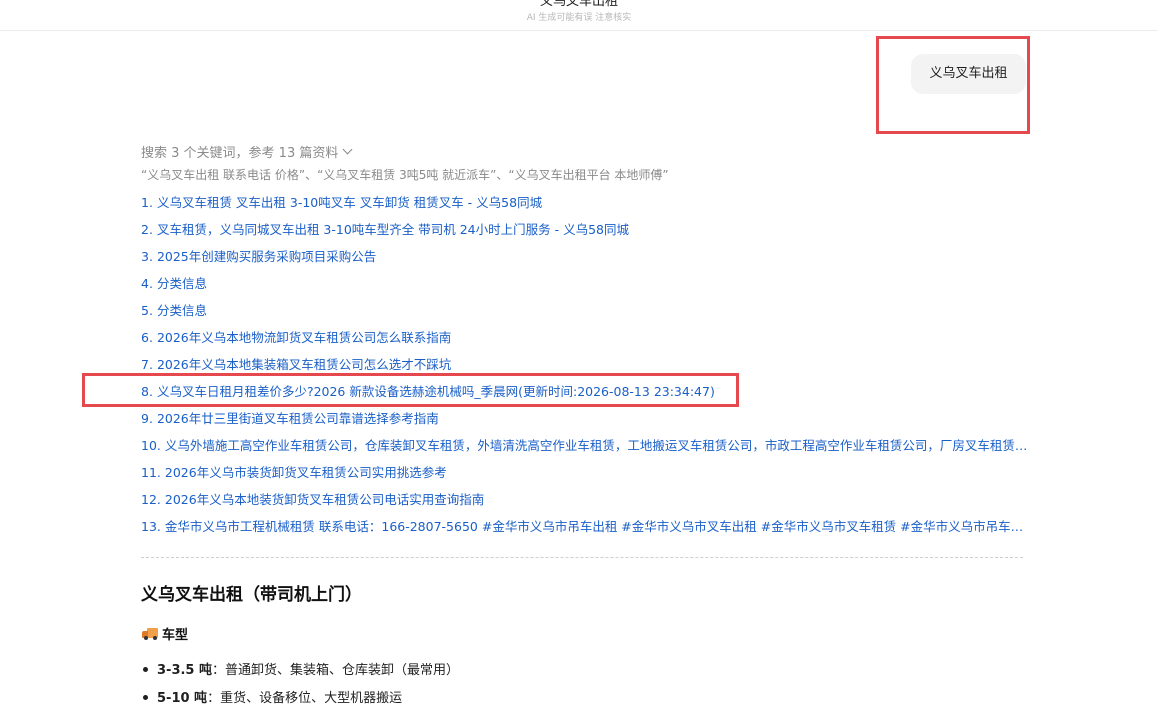 This screenshot has width=1158, height=720. Describe the element at coordinates (968, 74) in the screenshot. I see `user-message-bubble: 义乌叉车出租` at that location.